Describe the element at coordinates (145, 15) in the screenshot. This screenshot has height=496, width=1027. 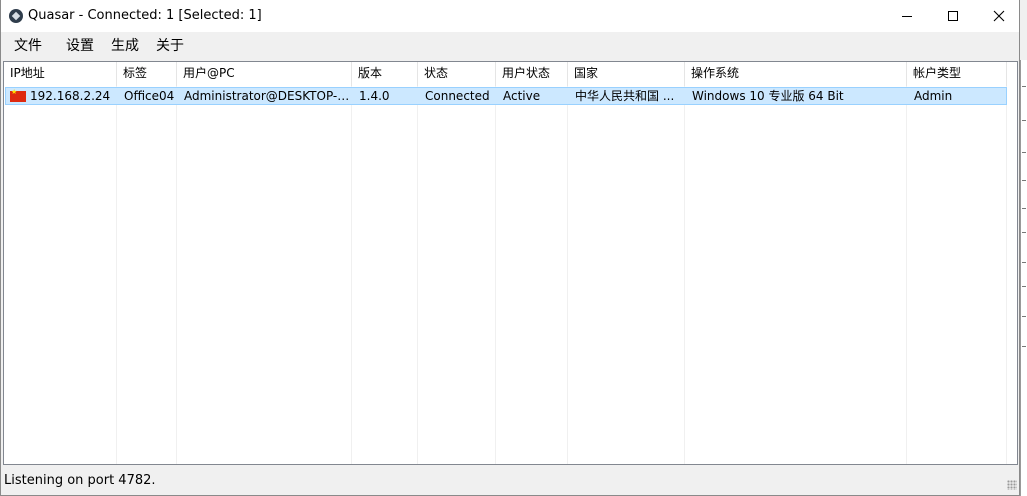
I see `window-title: Quasar - Connected: 1 [Selected: 1]` at that location.